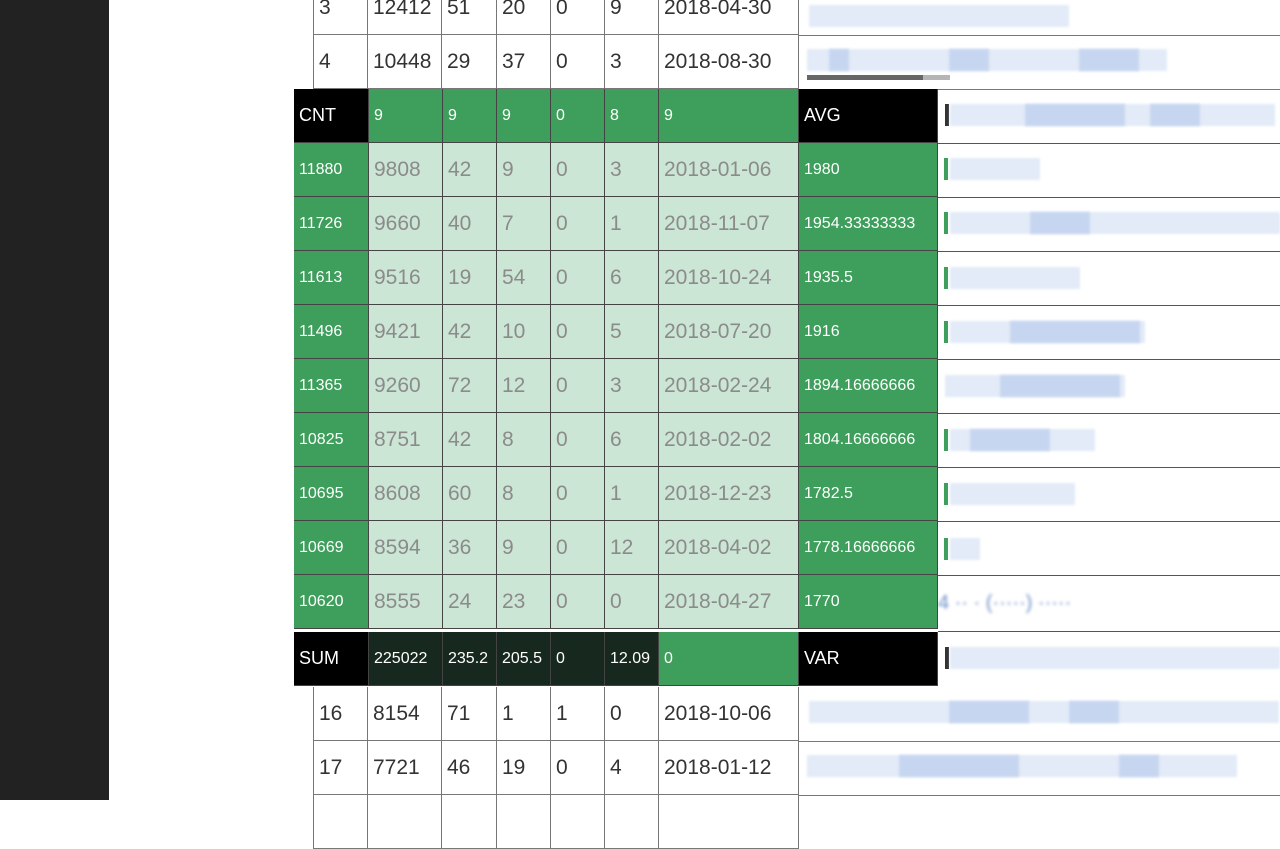 The image size is (1280, 849). Describe the element at coordinates (470, 659) in the screenshot. I see `sum-value: 235.2` at that location.